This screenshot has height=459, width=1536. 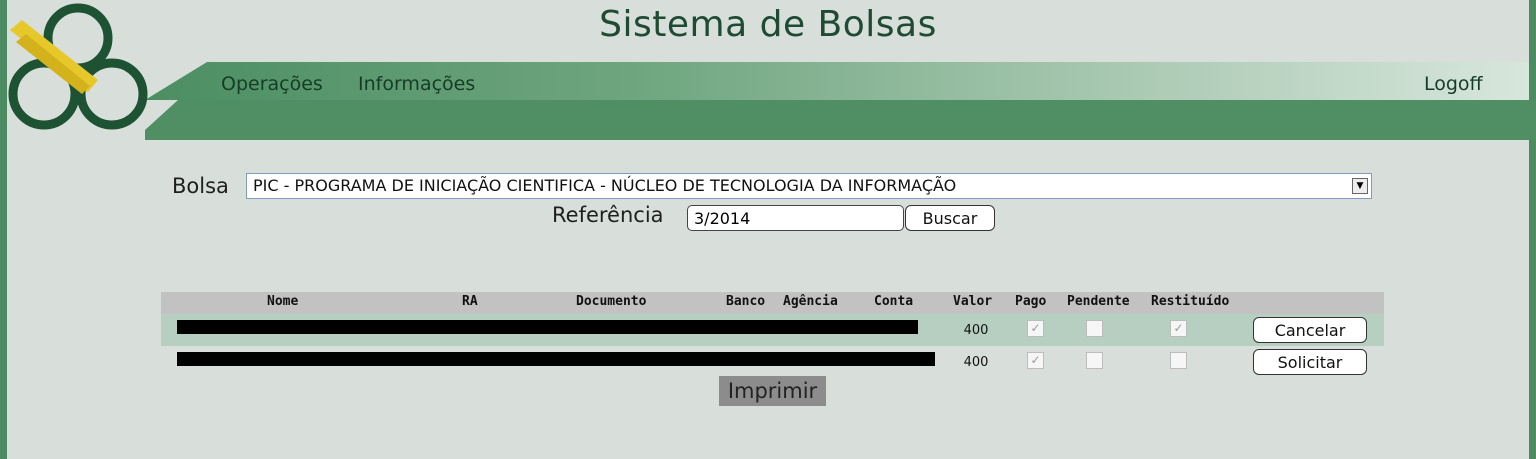 I want to click on header-green-band, so click(x=840, y=120).